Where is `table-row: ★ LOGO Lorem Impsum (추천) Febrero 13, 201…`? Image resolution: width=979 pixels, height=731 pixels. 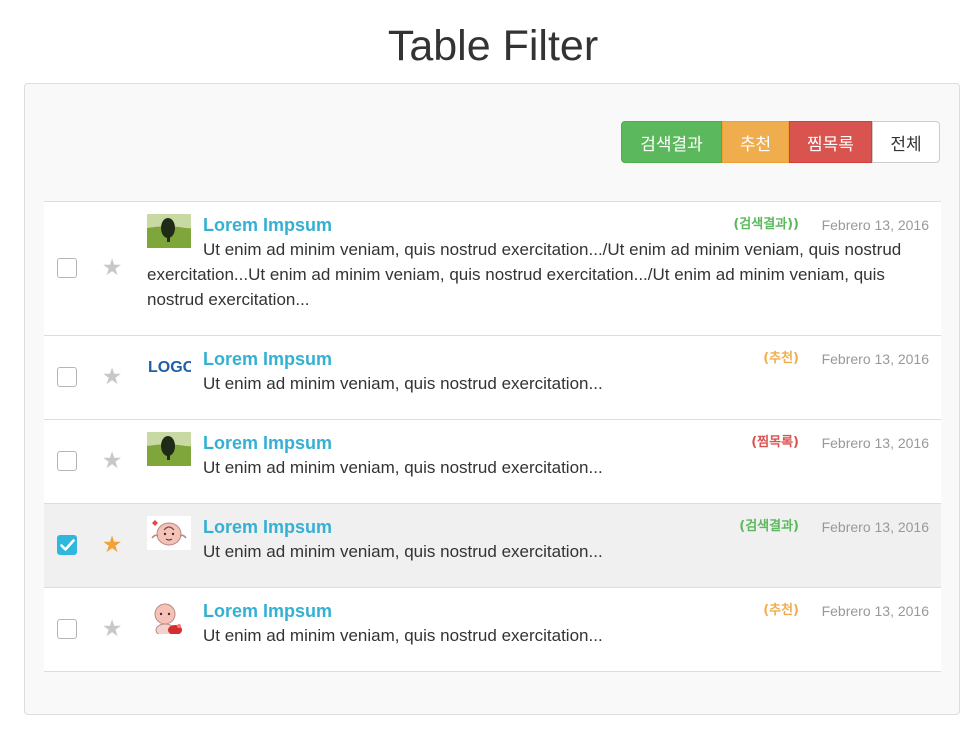 table-row: ★ LOGO Lorem Impsum (추천) Febrero 13, 201… is located at coordinates (492, 378).